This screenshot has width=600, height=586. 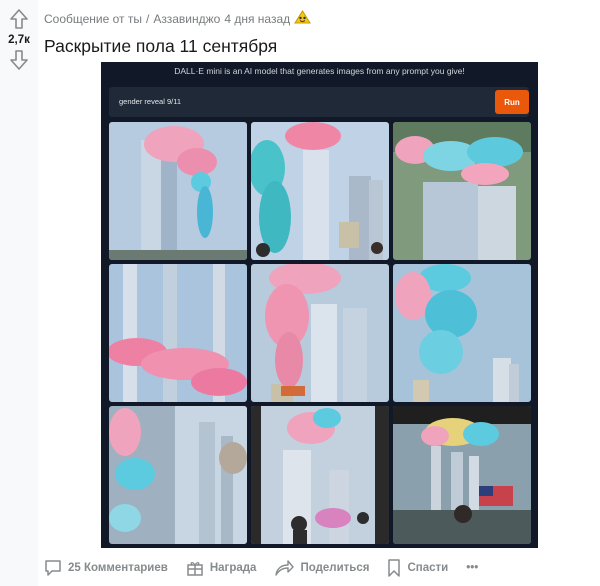 I want to click on downvote-icon, so click(x=19, y=60).